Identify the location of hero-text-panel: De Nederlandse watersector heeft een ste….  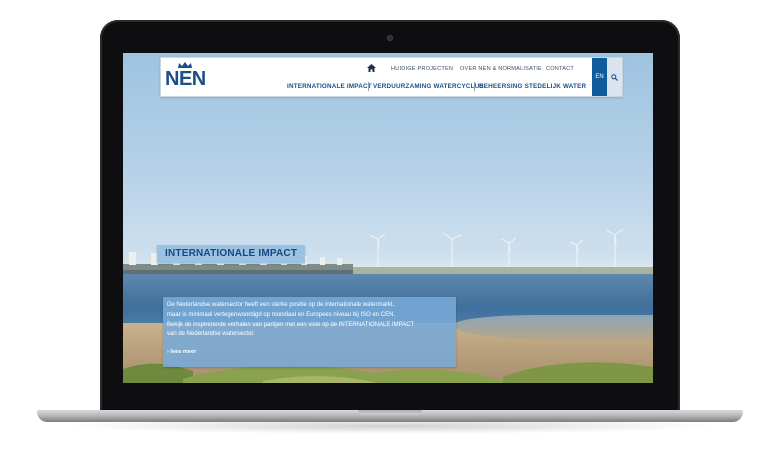
(309, 332).